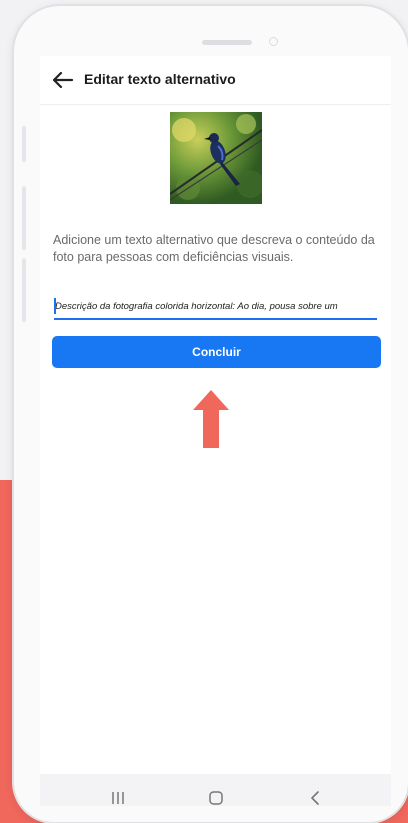  I want to click on home-icon, so click(216, 797).